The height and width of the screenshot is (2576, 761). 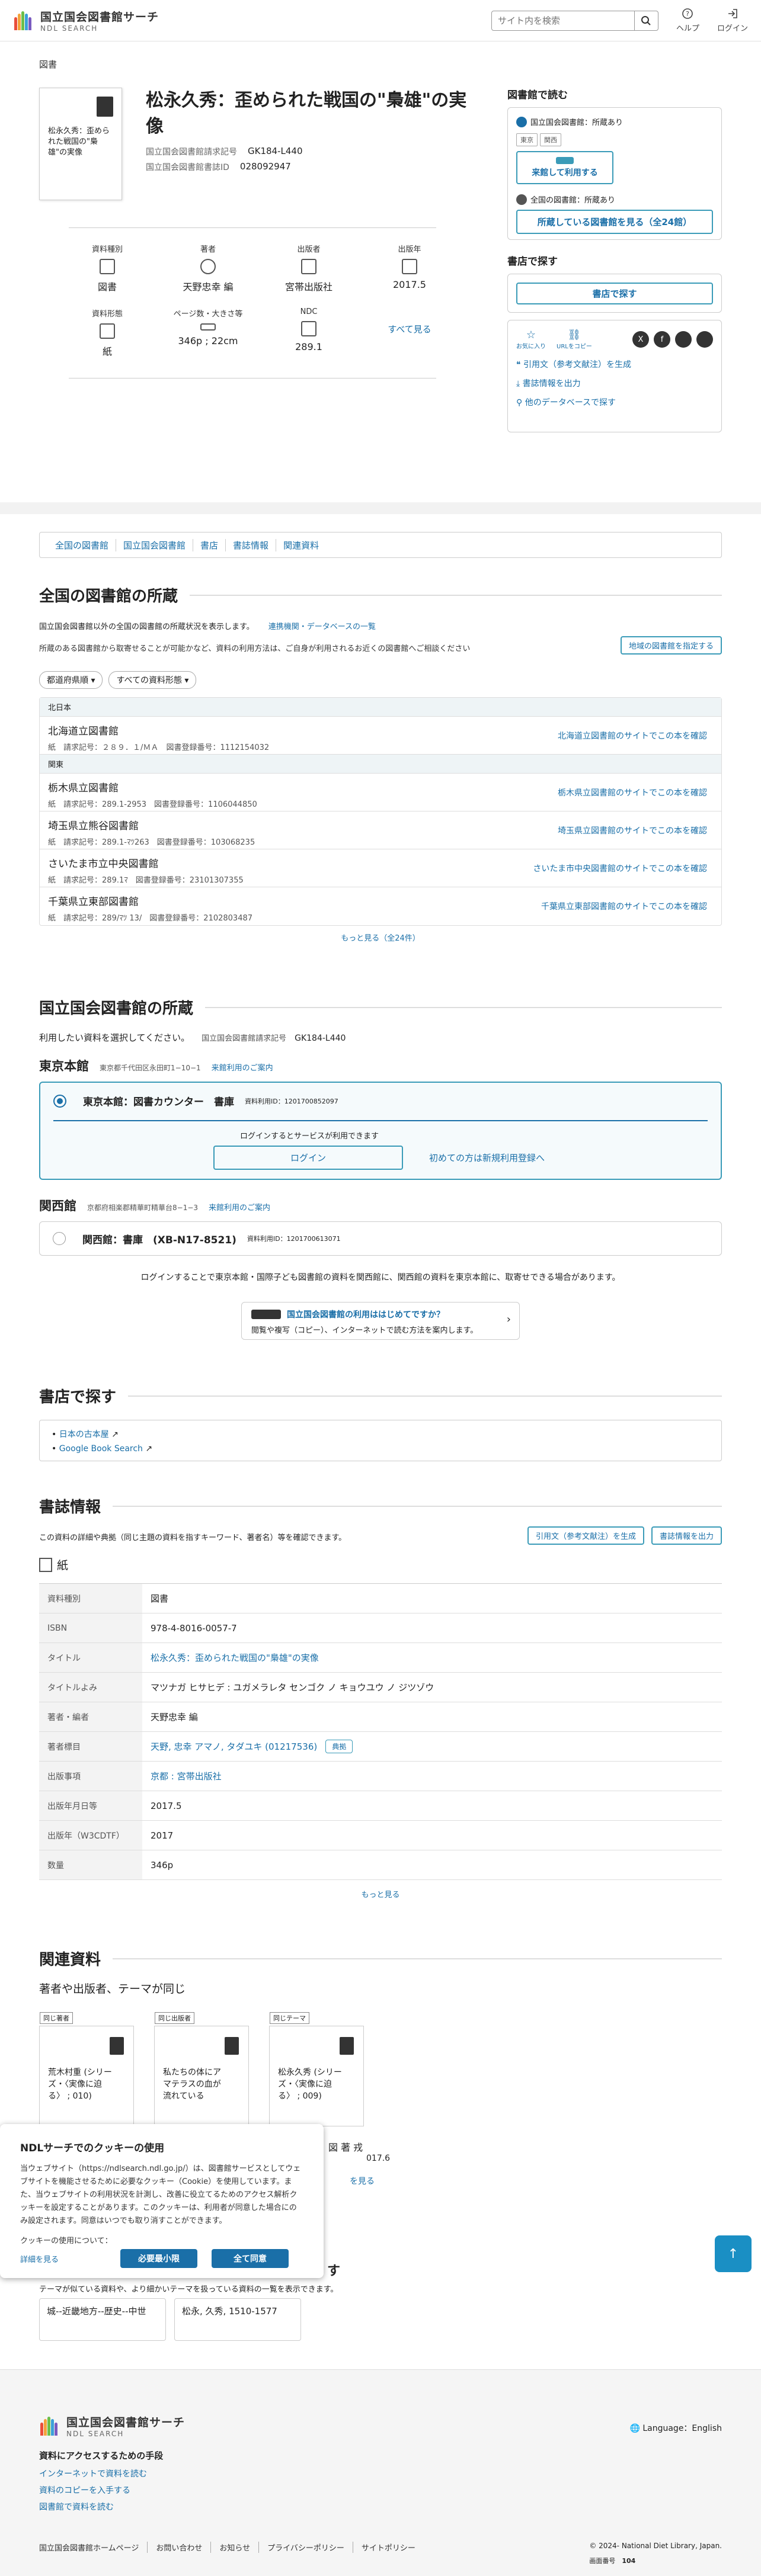 I want to click on footer-nav-link: お知らせ, so click(x=235, y=2547).